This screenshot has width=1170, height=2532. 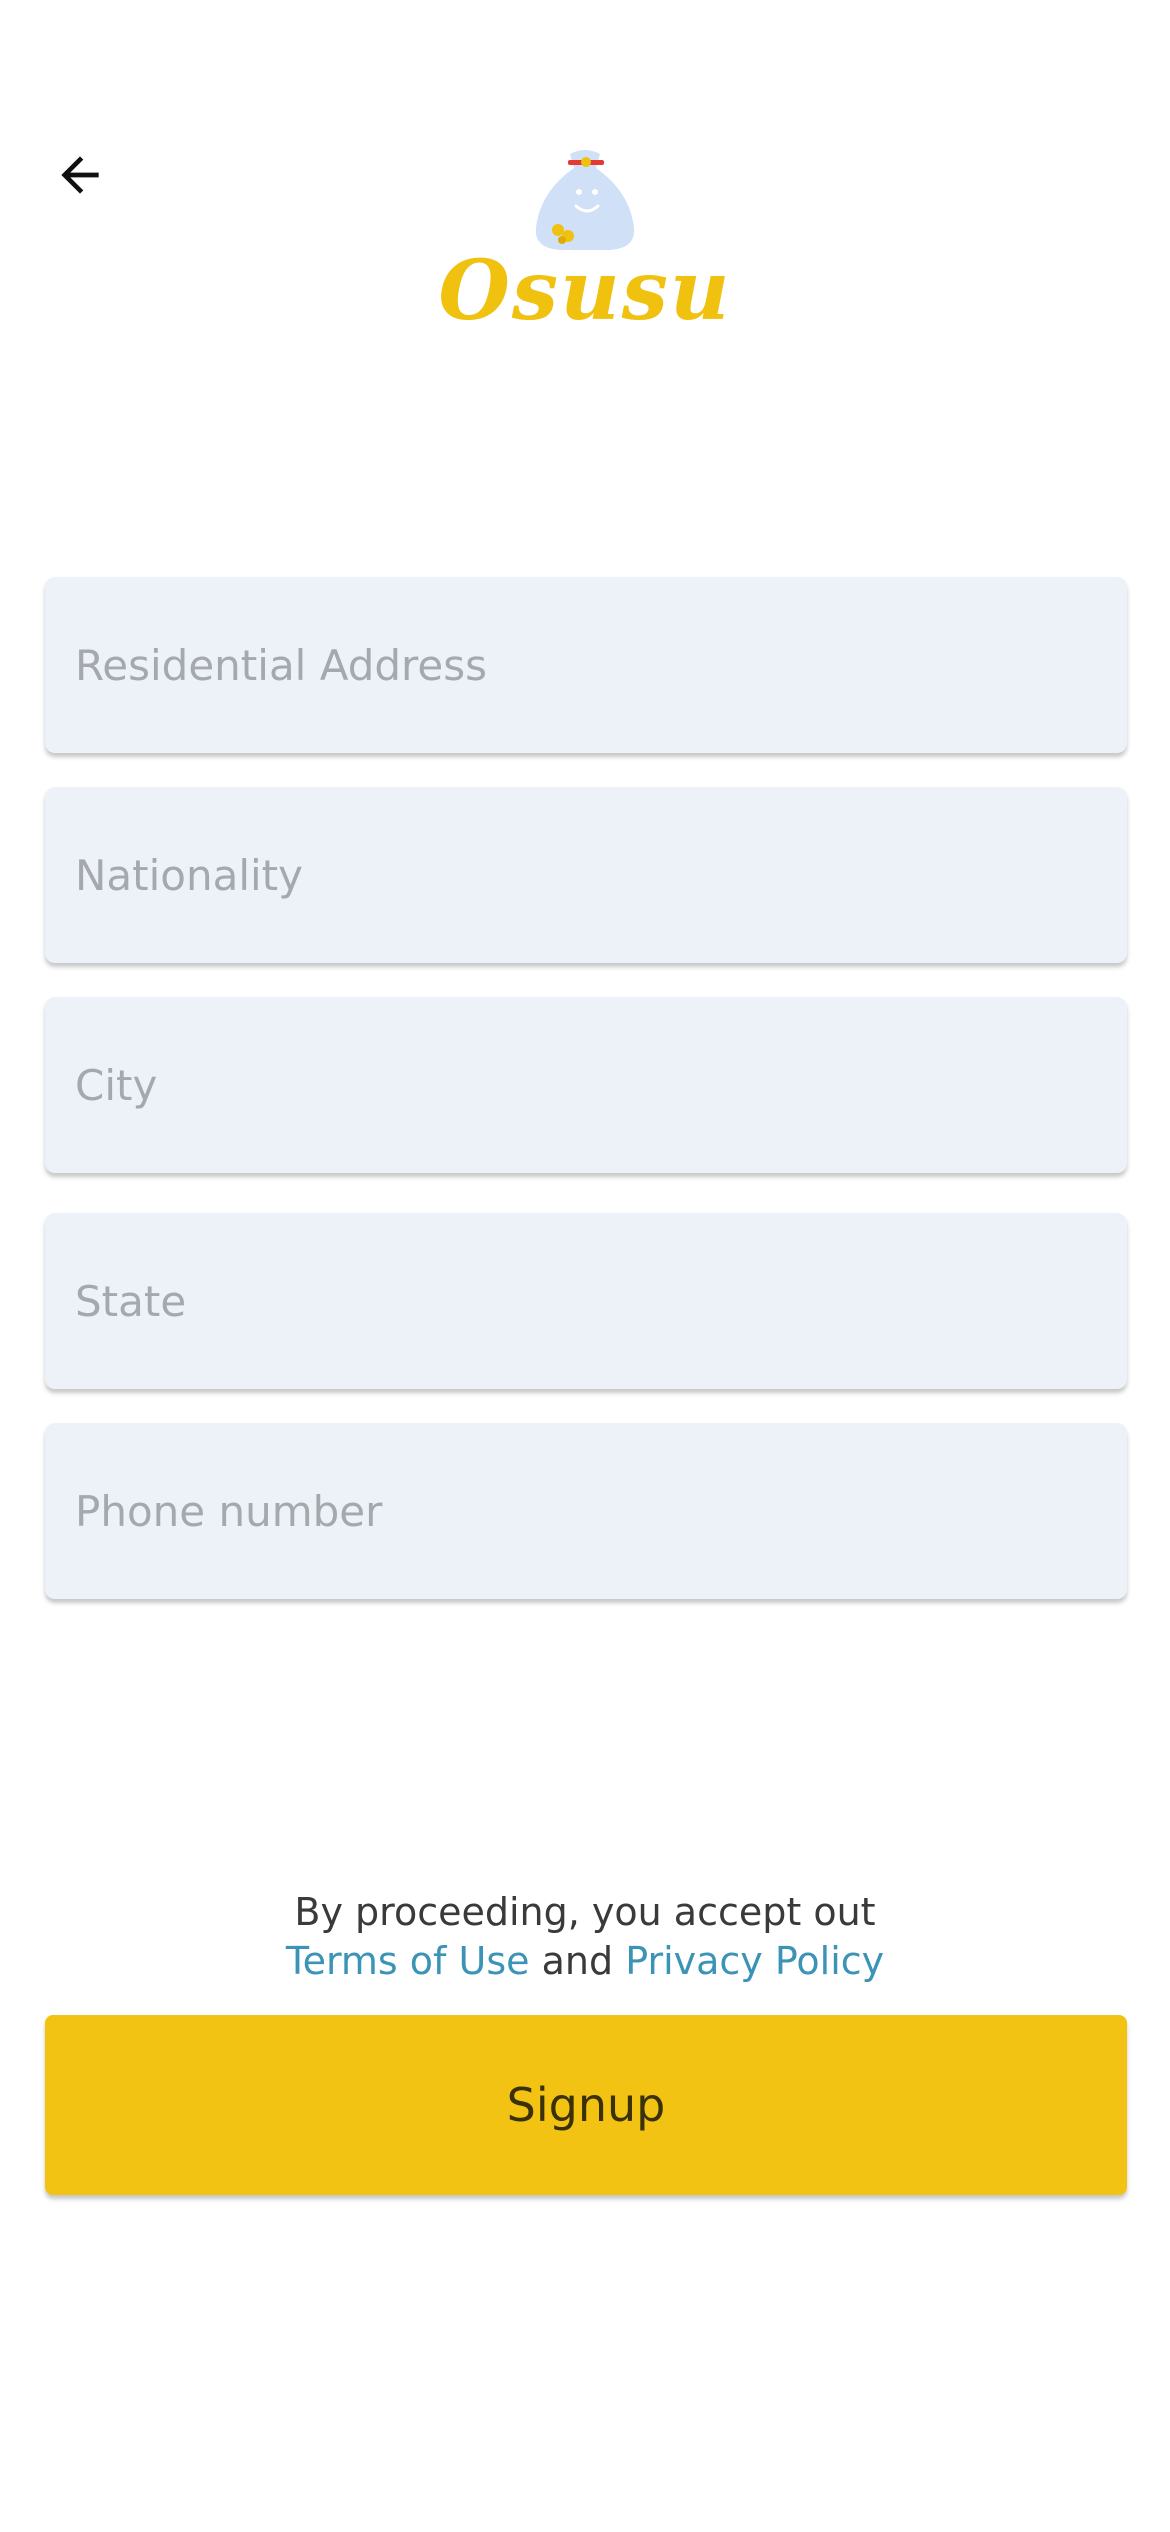 I want to click on legal-conjunction: and, so click(x=577, y=1961).